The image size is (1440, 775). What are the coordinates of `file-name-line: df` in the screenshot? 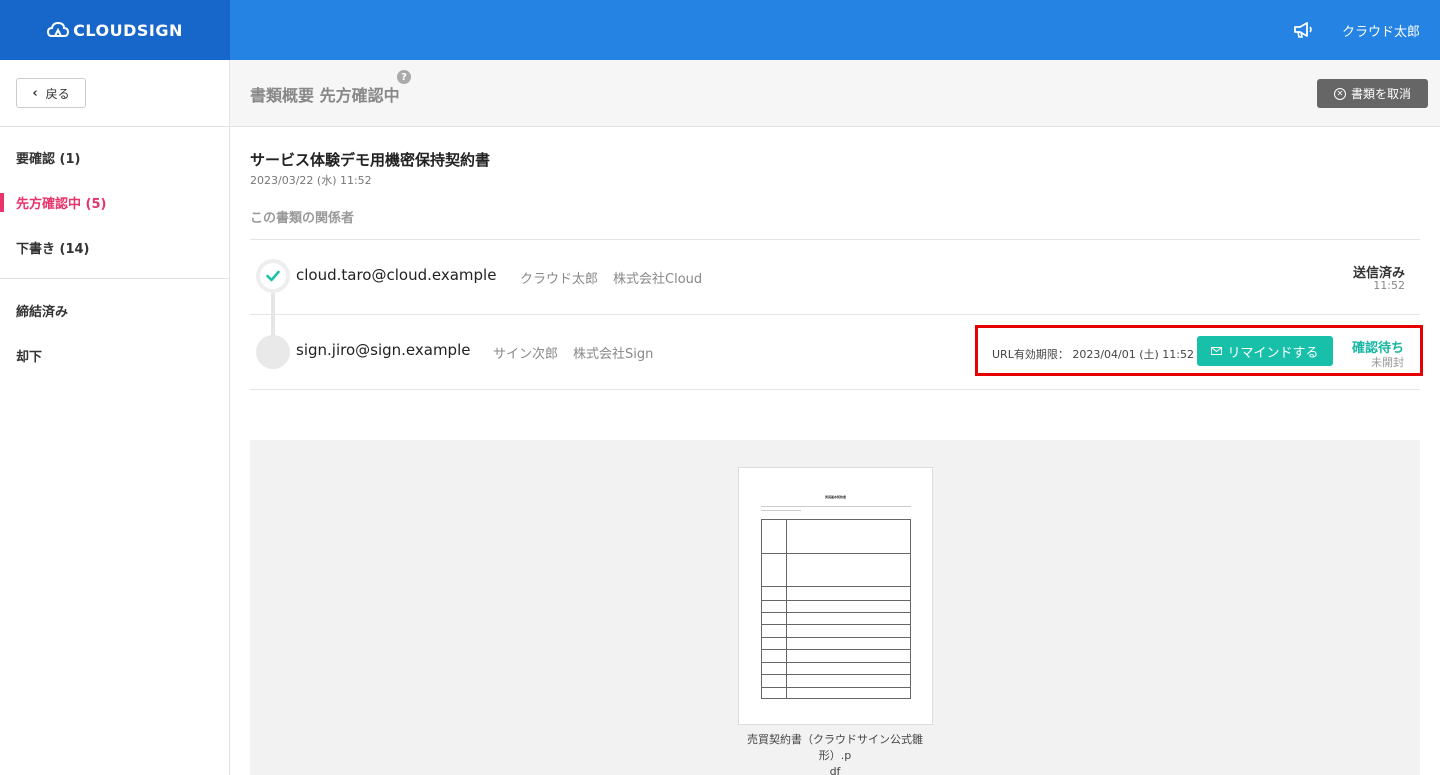 It's located at (835, 770).